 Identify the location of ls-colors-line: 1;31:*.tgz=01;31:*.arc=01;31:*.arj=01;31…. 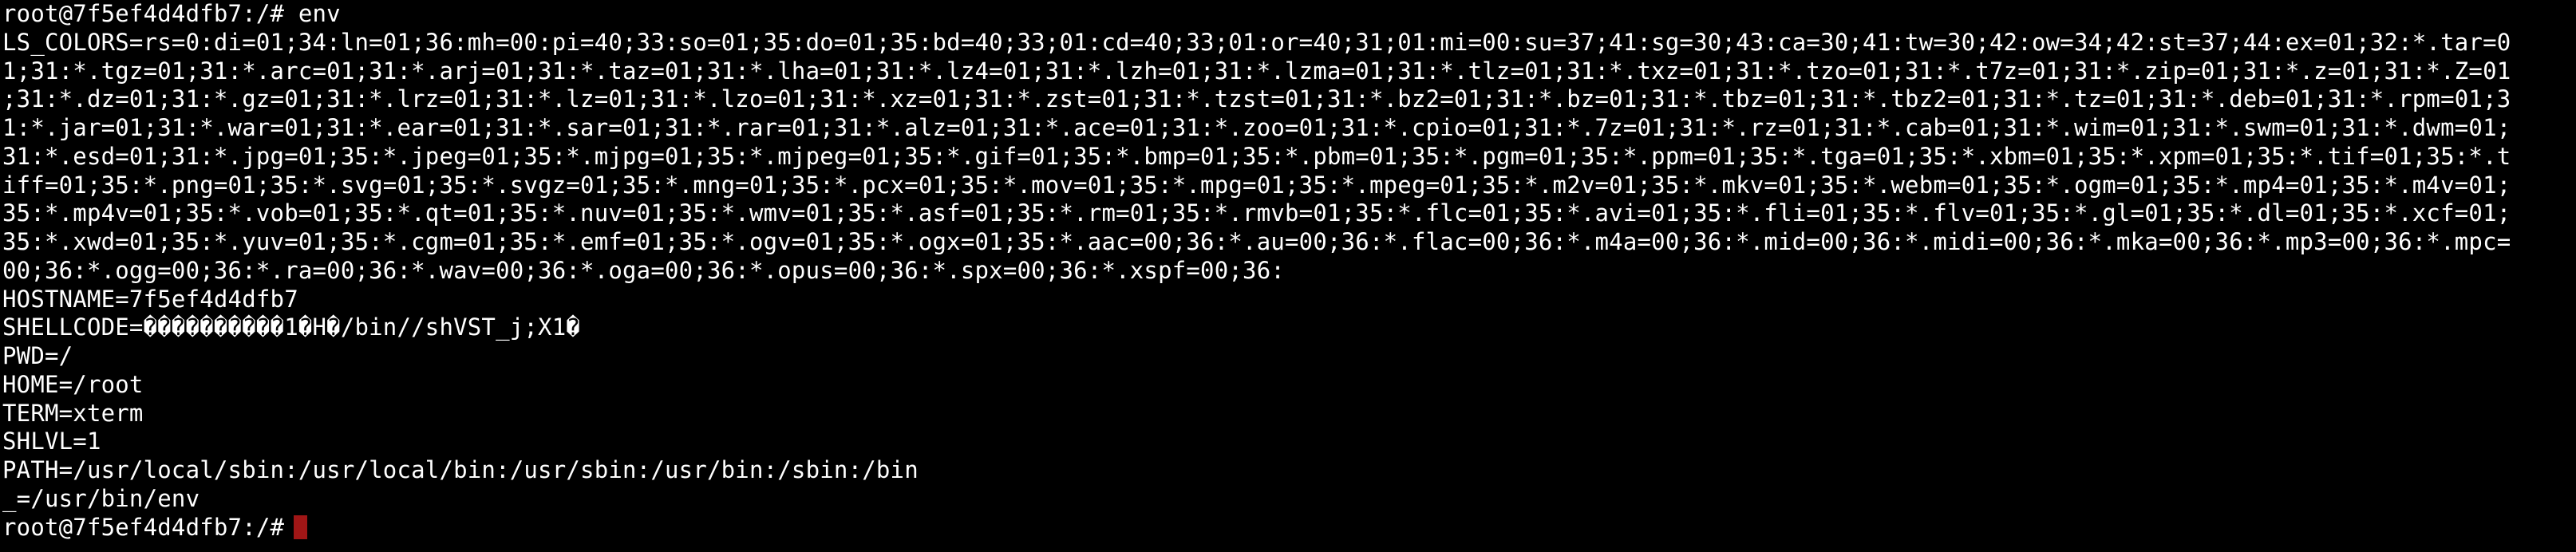
(1256, 71).